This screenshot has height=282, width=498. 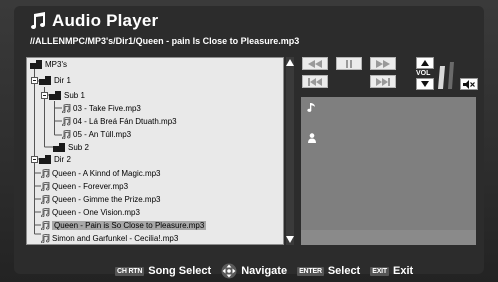 I want to click on song-select-hint: Song Select, so click(x=180, y=271).